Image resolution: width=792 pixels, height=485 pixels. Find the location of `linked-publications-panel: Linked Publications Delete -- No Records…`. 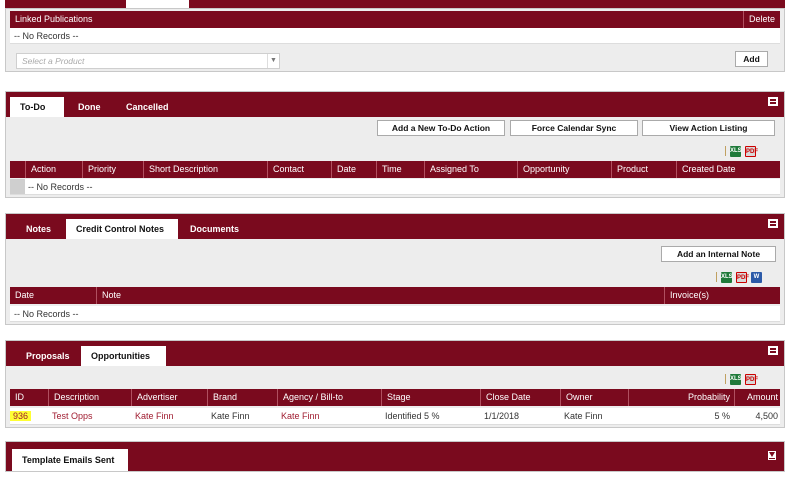

linked-publications-panel: Linked Publications Delete -- No Records… is located at coordinates (395, 40).